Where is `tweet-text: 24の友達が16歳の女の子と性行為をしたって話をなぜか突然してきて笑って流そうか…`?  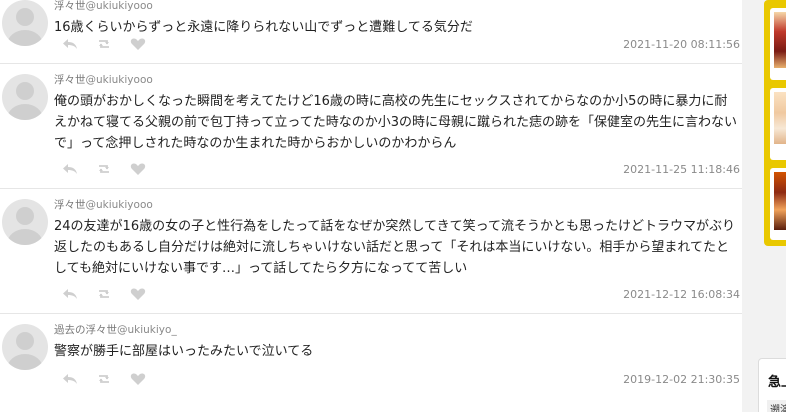 tweet-text: 24の友達が16歳の女の子と性行為をしたって話をなぜか突然してきて笑って流そうか… is located at coordinates (395, 247).